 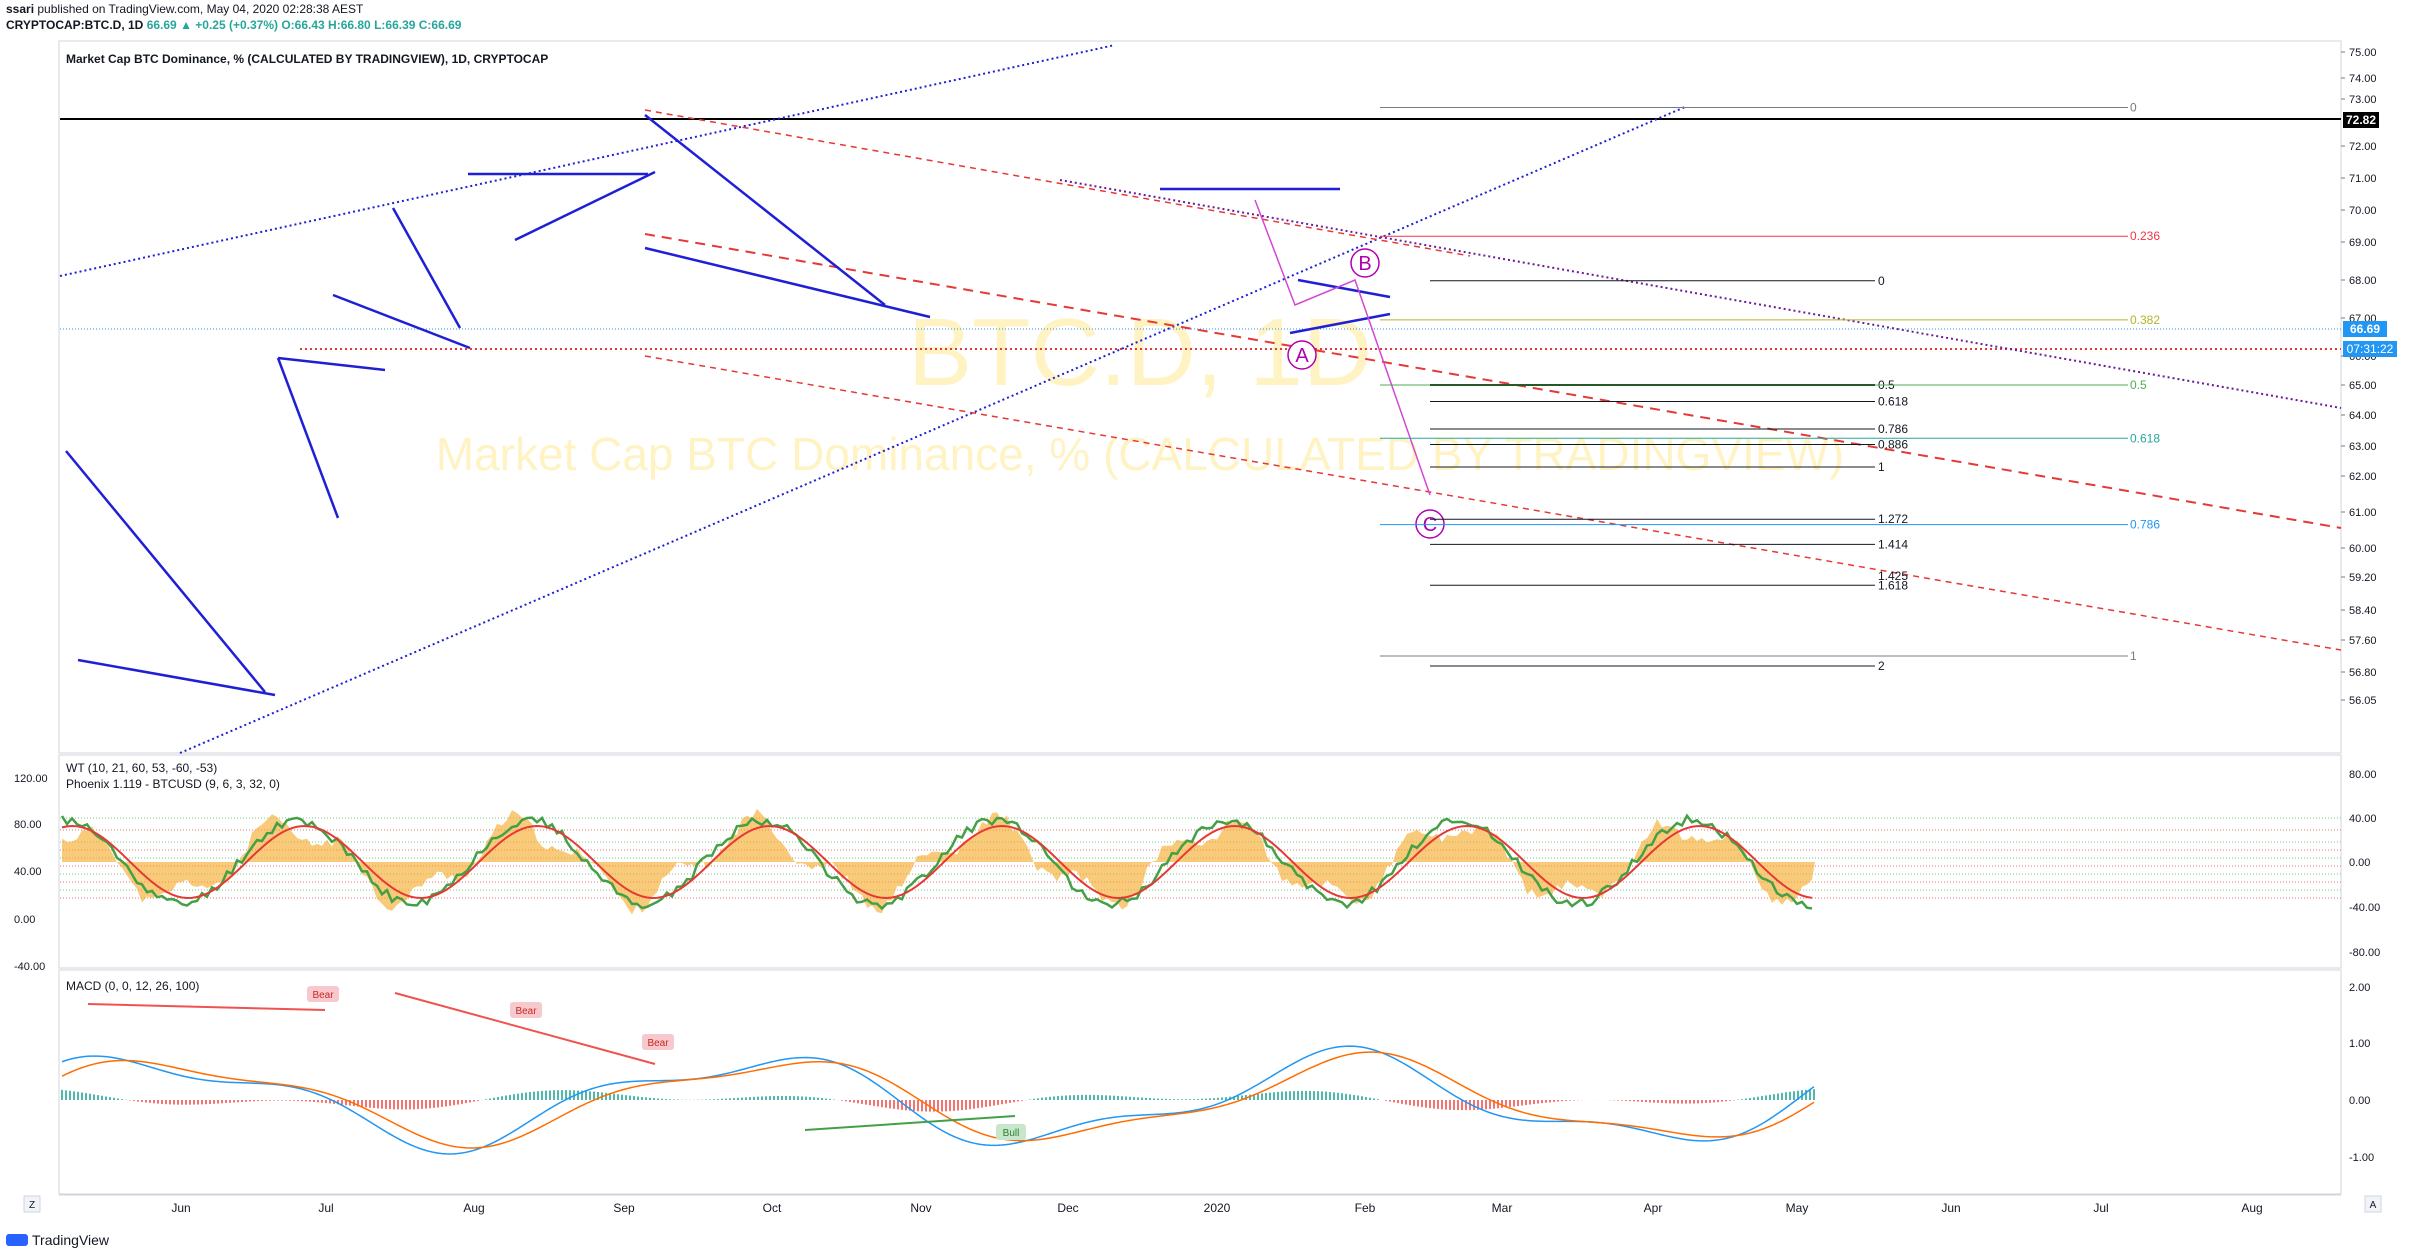 I want to click on time-tick-label: Jul, so click(x=325, y=1208).